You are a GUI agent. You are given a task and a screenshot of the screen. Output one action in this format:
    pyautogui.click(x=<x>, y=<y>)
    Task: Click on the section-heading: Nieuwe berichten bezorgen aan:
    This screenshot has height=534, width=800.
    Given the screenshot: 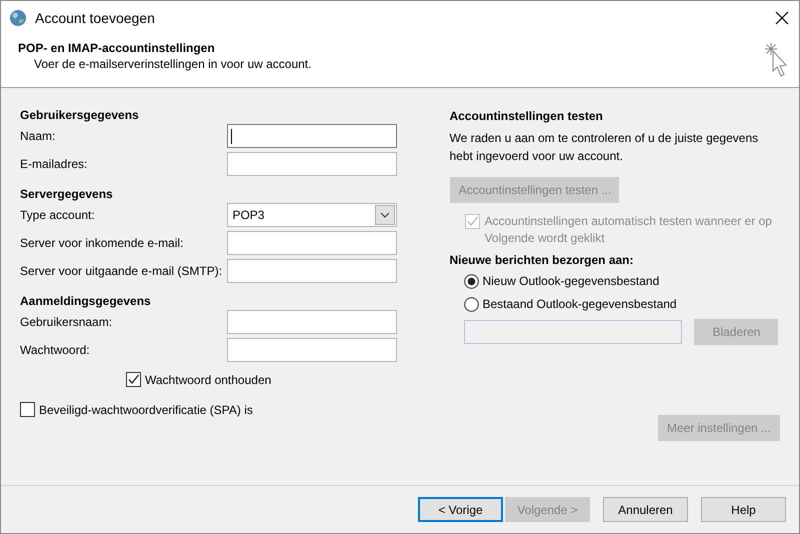 What is the action you would take?
    pyautogui.click(x=542, y=260)
    